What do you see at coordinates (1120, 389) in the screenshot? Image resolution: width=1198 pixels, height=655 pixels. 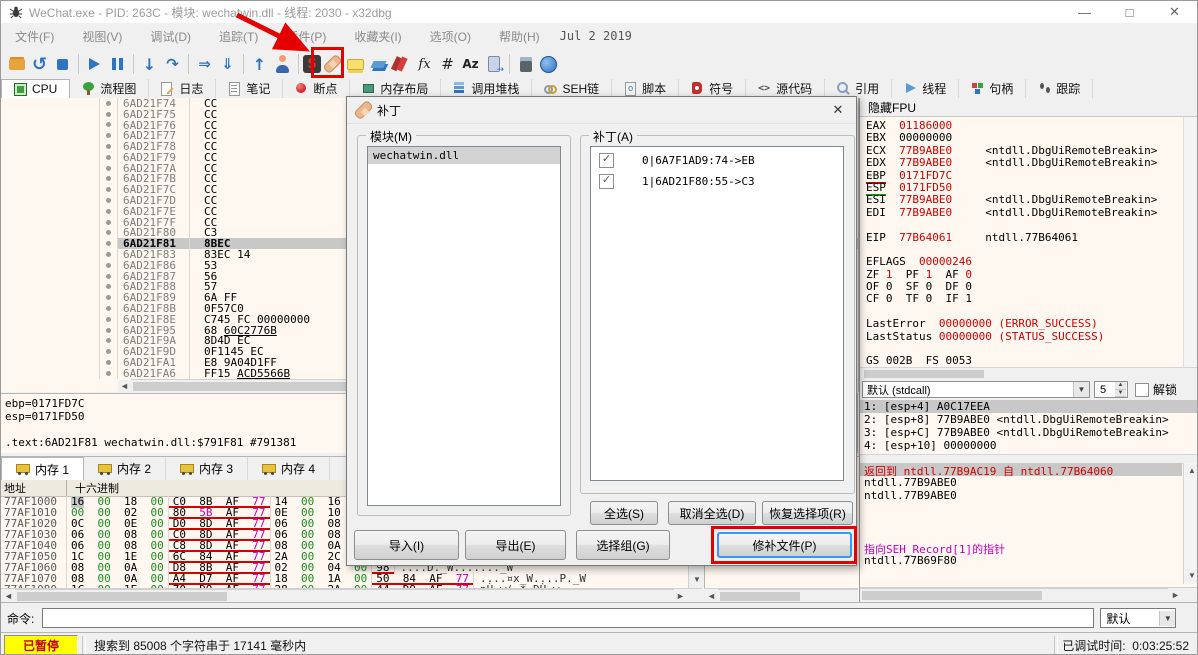 I see `stepper-arrows-icon: ▲ ▼` at bounding box center [1120, 389].